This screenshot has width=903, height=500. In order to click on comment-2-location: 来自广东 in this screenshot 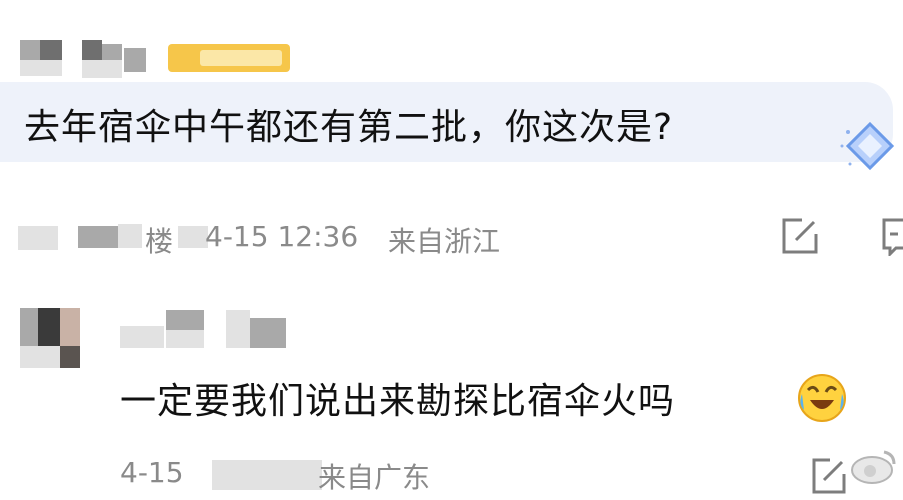, I will do `click(374, 477)`.